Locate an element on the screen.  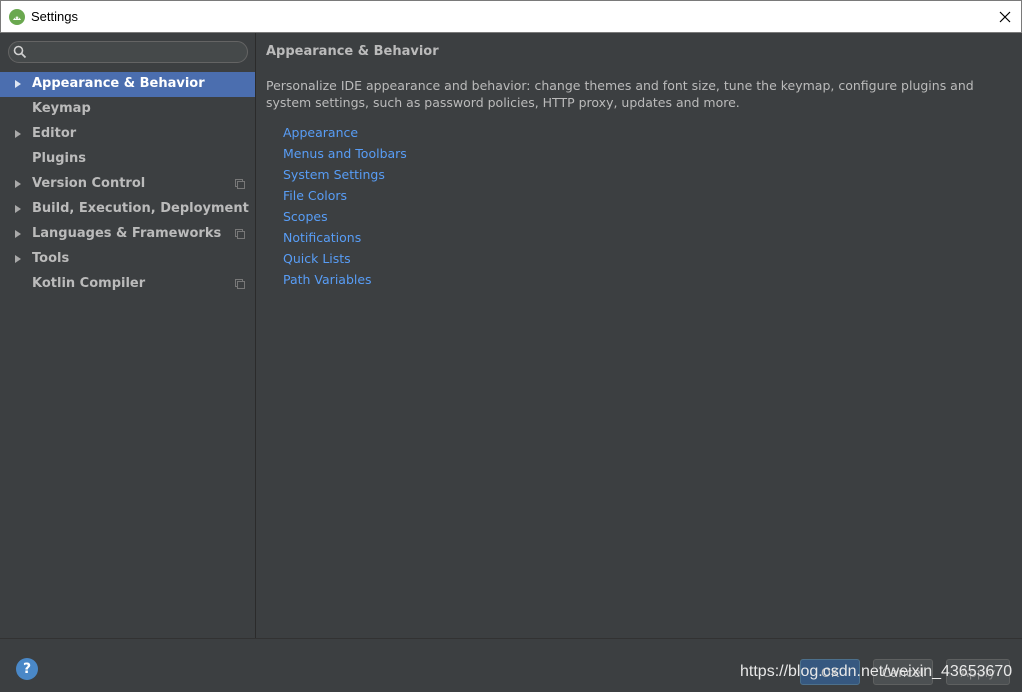
android-studio-icon is located at coordinates (17, 16).